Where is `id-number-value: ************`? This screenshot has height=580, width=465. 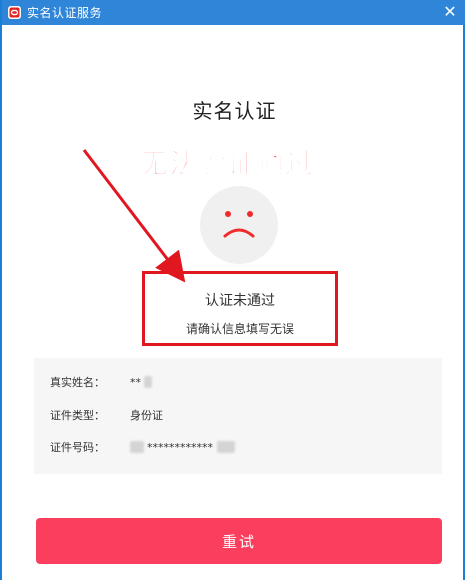 id-number-value: ************ is located at coordinates (182, 447).